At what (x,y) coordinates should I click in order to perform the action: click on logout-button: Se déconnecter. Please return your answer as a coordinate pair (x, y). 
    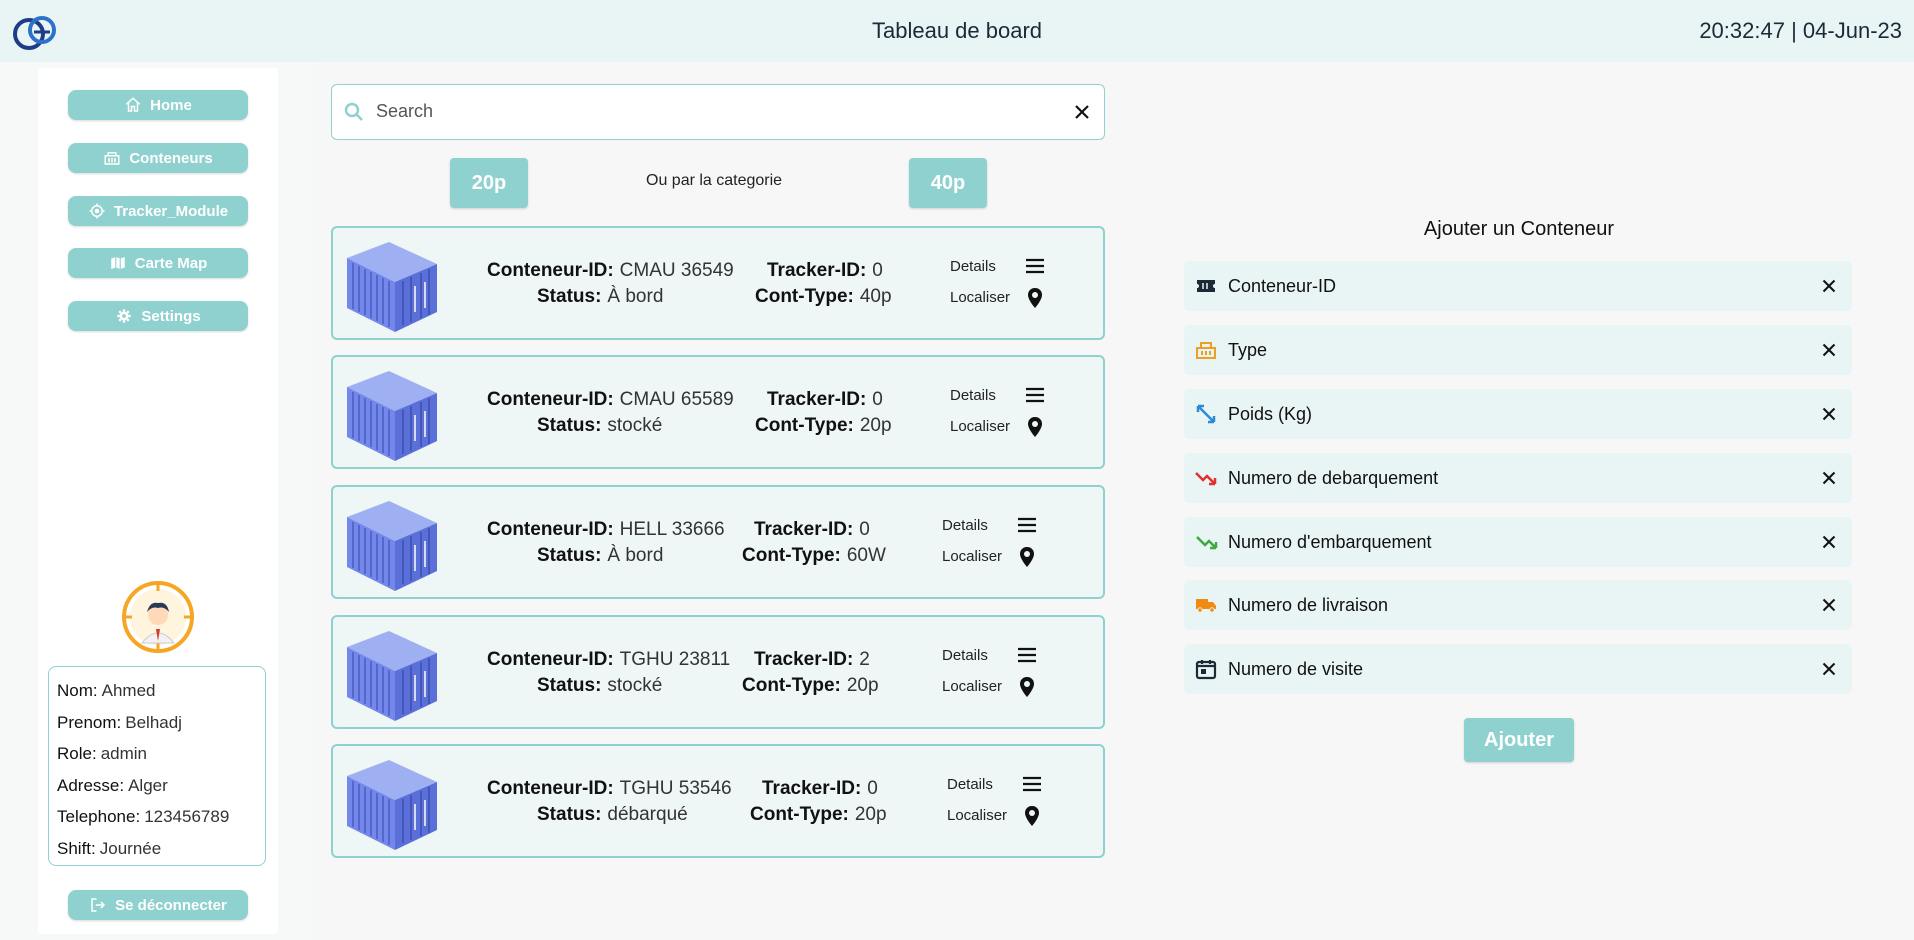
    Looking at the image, I should click on (158, 905).